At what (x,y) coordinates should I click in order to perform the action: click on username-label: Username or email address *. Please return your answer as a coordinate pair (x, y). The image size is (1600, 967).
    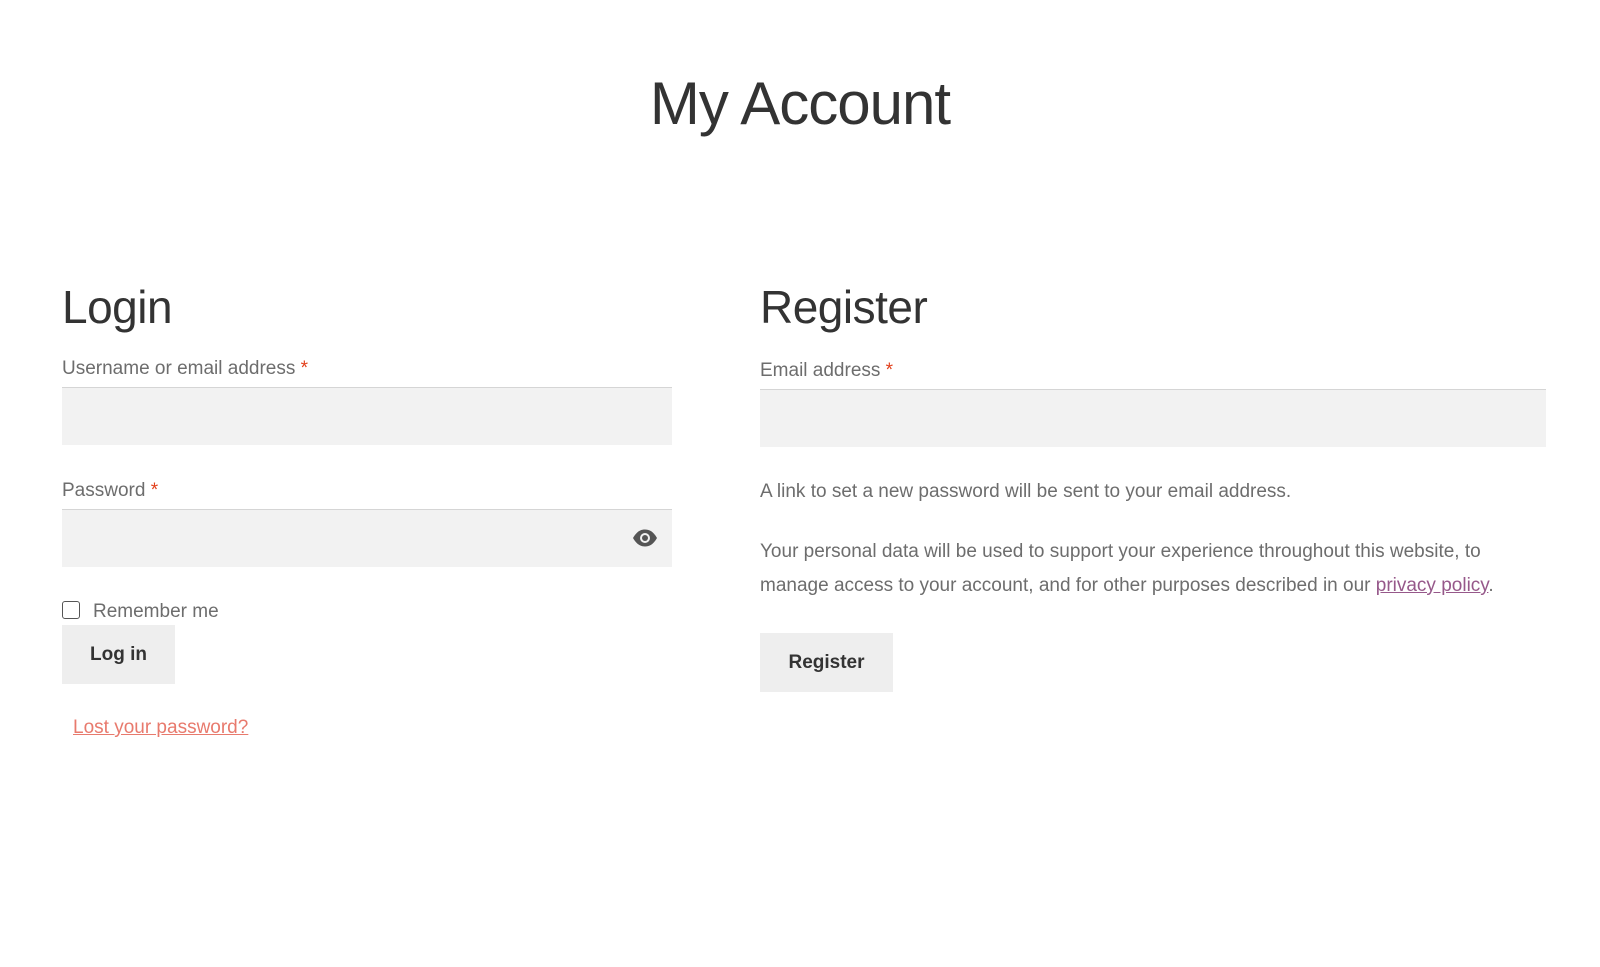
    Looking at the image, I should click on (367, 369).